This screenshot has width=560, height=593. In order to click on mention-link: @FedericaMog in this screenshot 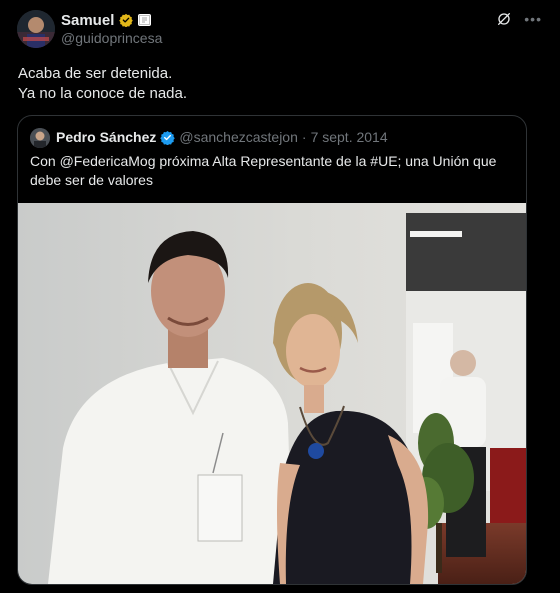, I will do `click(108, 161)`.